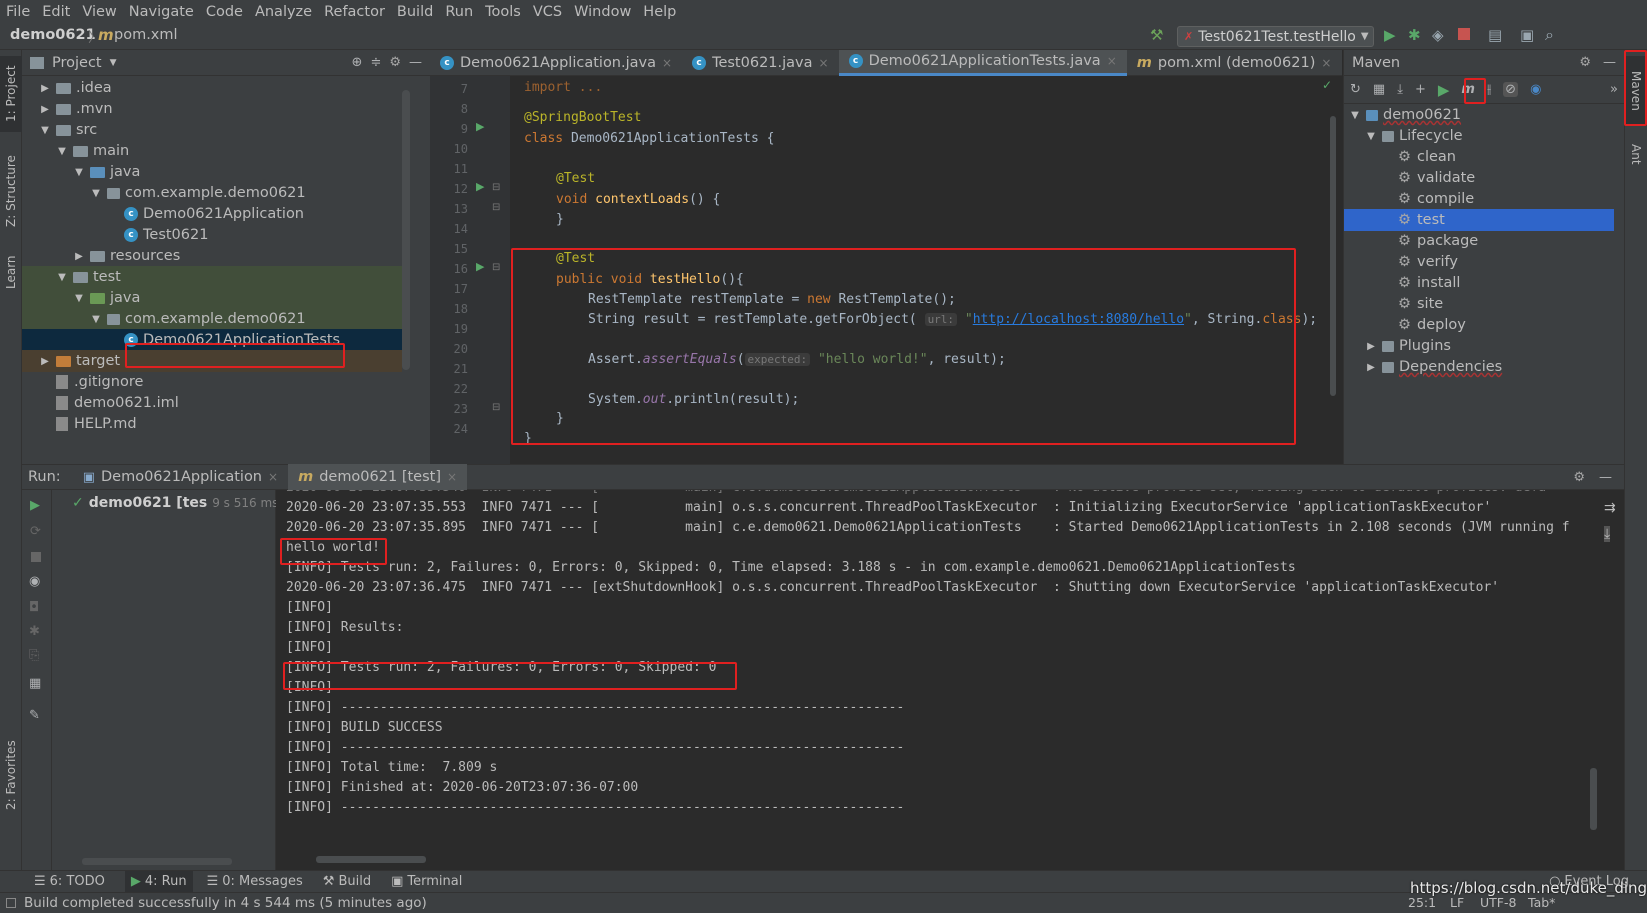 The image size is (1647, 913). I want to click on indent-setting: Tab*, so click(1541, 902).